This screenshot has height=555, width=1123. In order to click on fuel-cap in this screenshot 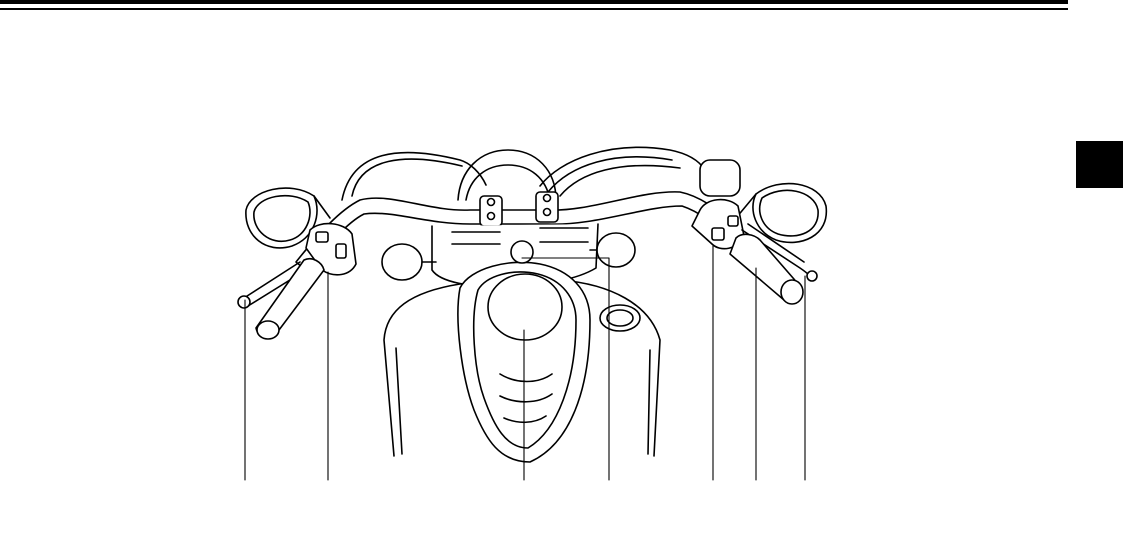, I will do `click(620, 318)`.